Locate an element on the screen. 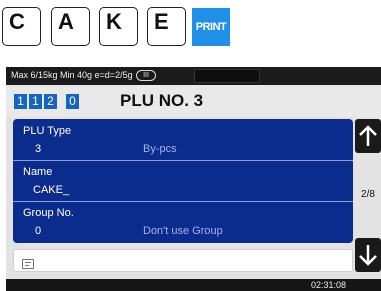  page-indicator: 2/8 is located at coordinates (368, 194).